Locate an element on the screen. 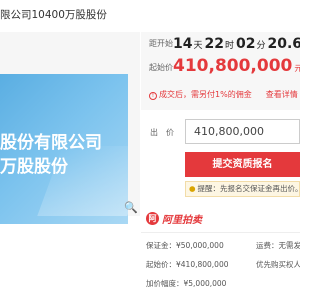  page-title: 限公司10400万股股份 is located at coordinates (53, 15).